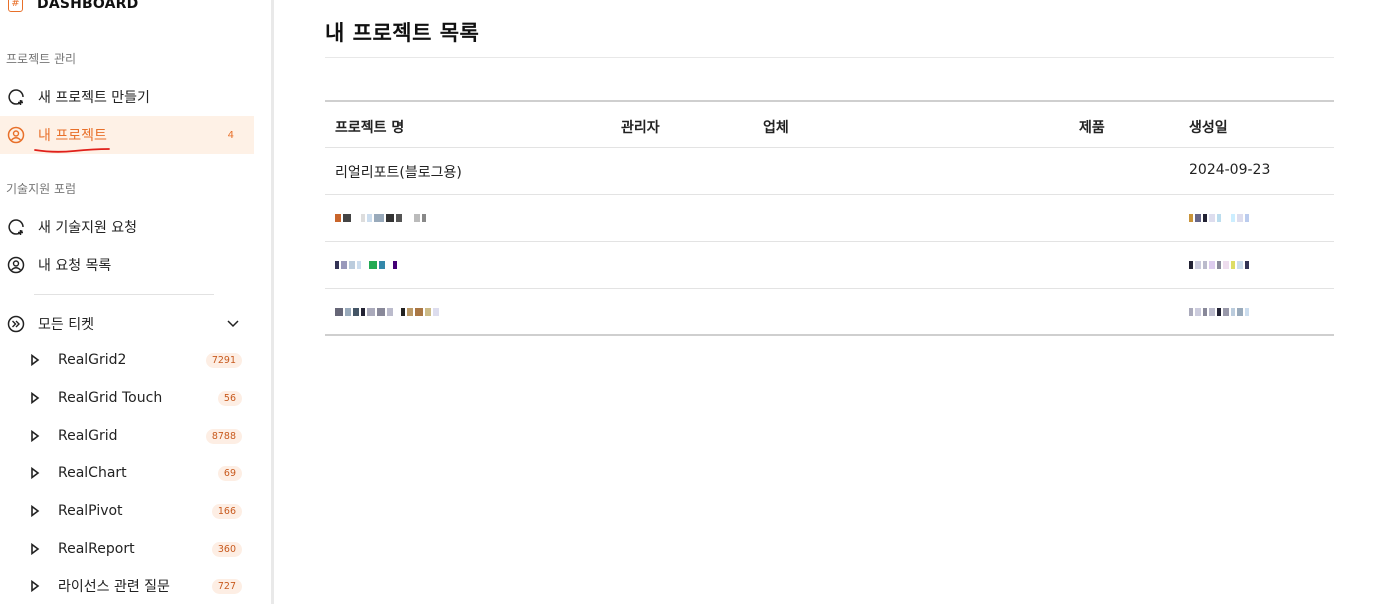 This screenshot has height=604, width=1374. I want to click on ticket-category-item: RealGrid 8788, so click(127, 436).